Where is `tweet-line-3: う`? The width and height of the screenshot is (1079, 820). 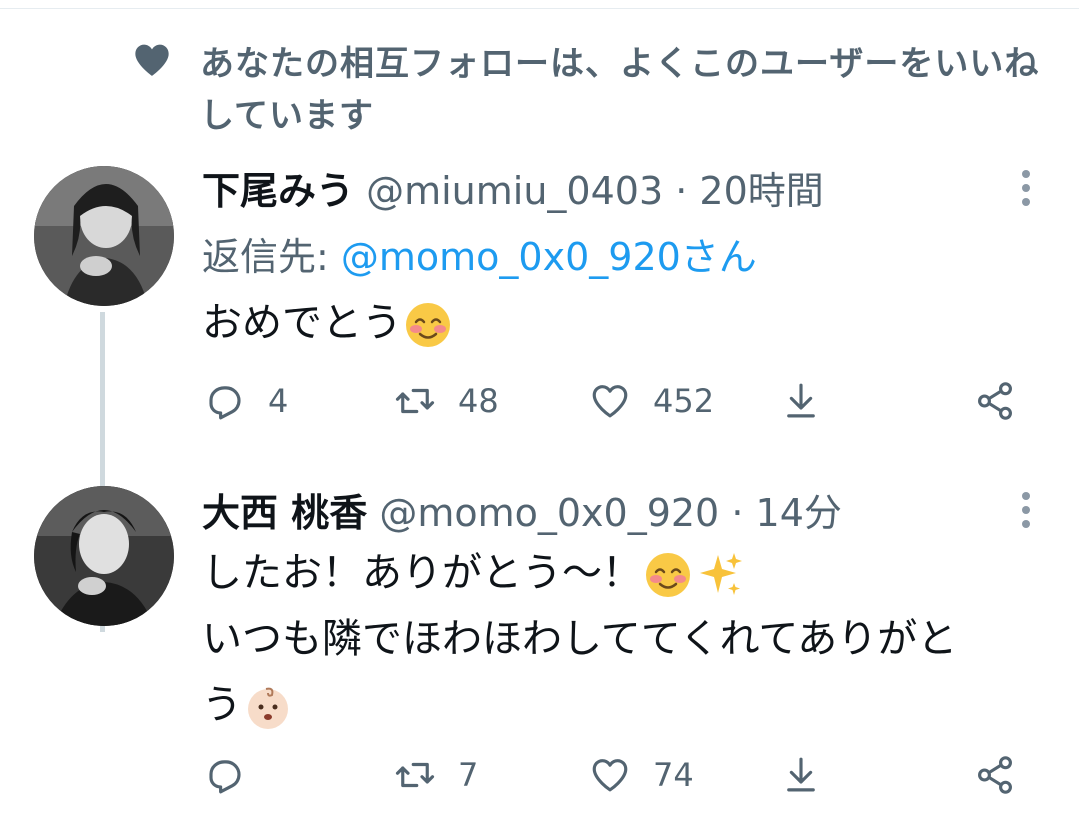 tweet-line-3: う is located at coordinates (222, 705).